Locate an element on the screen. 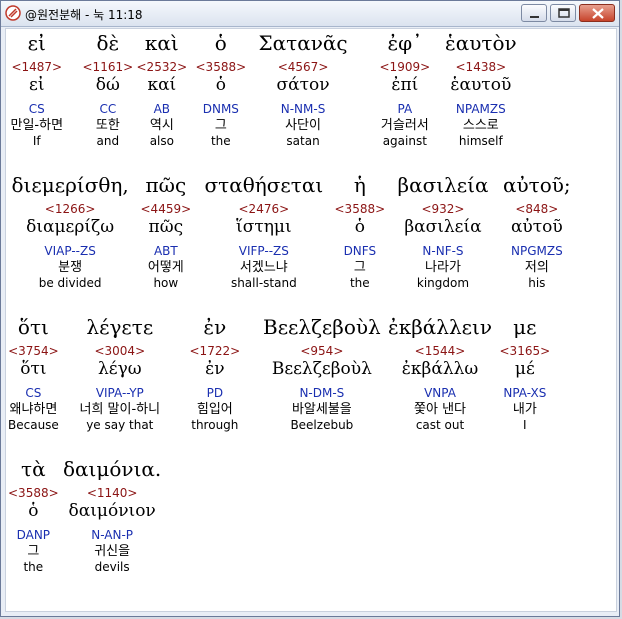 Image resolution: width=622 pixels, height=619 pixels. maximize-icon is located at coordinates (564, 13).